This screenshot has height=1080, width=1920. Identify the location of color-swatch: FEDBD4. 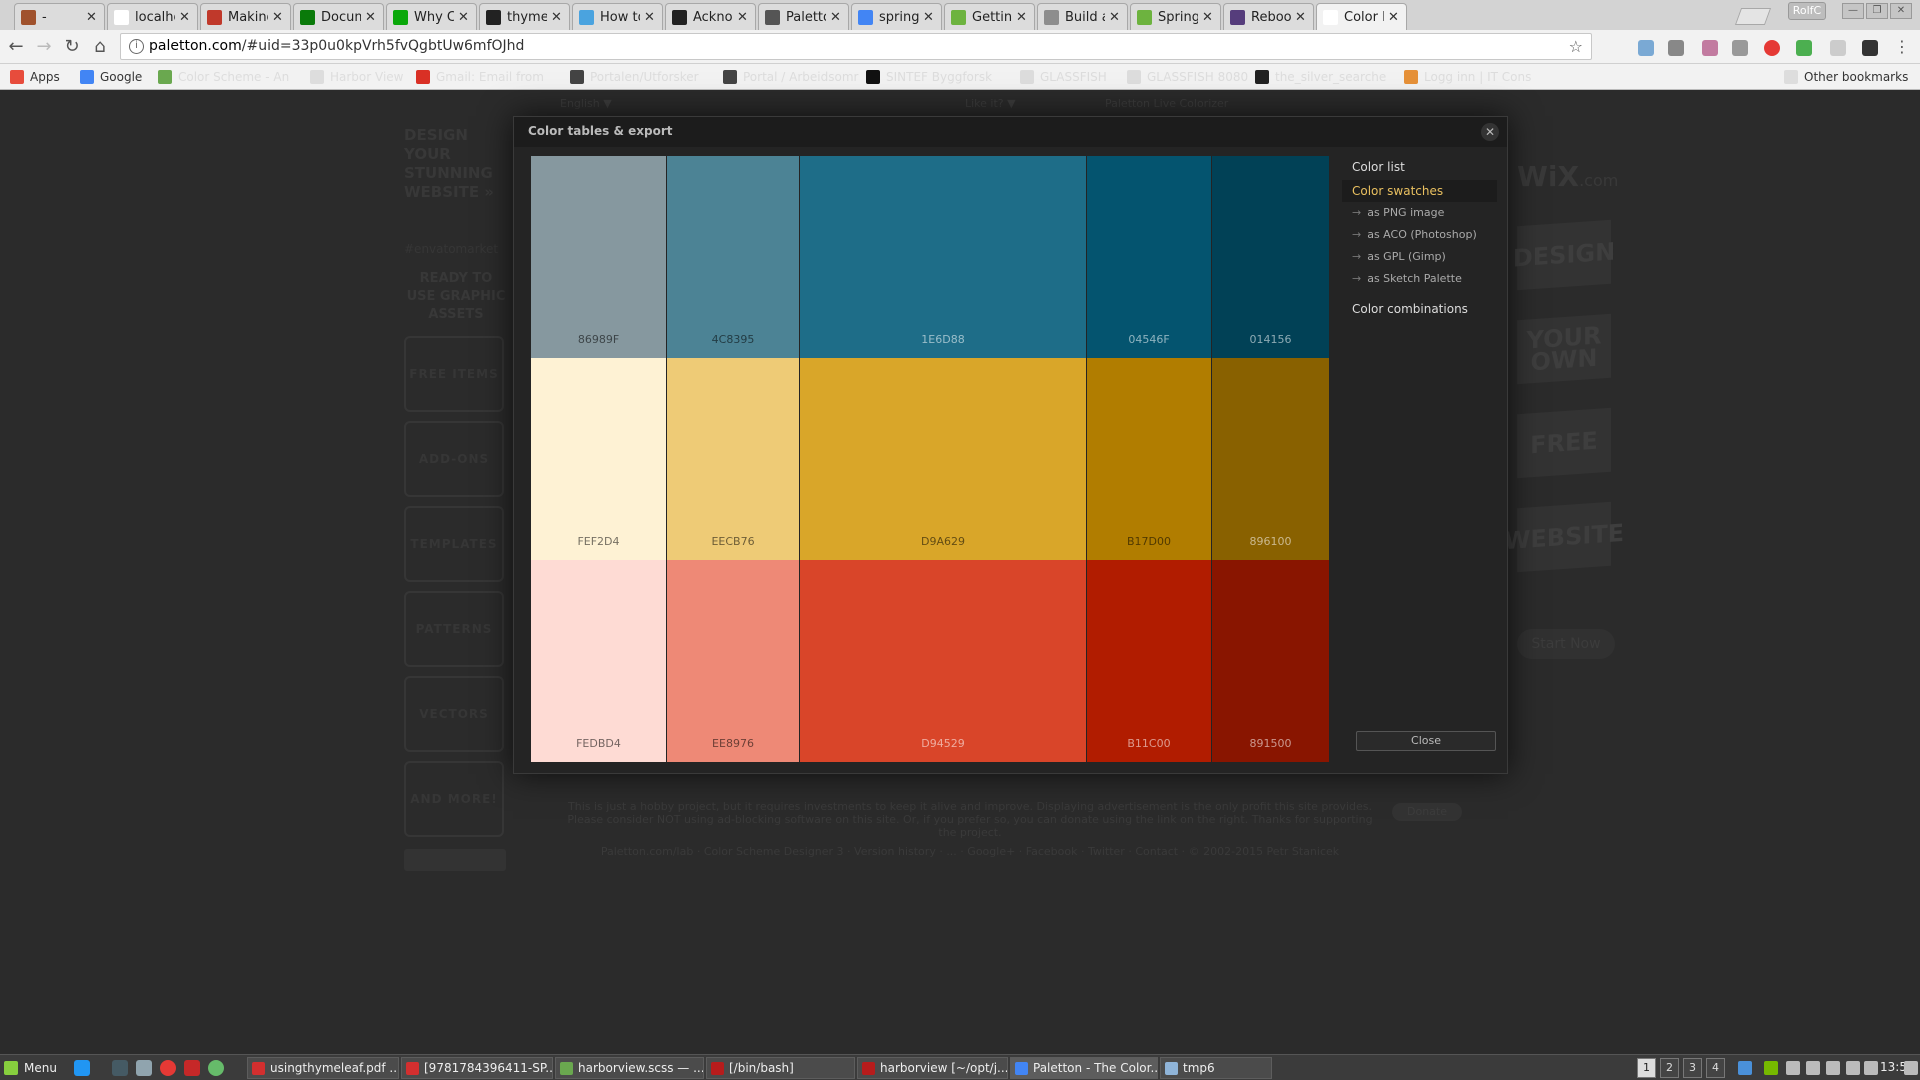
(598, 661).